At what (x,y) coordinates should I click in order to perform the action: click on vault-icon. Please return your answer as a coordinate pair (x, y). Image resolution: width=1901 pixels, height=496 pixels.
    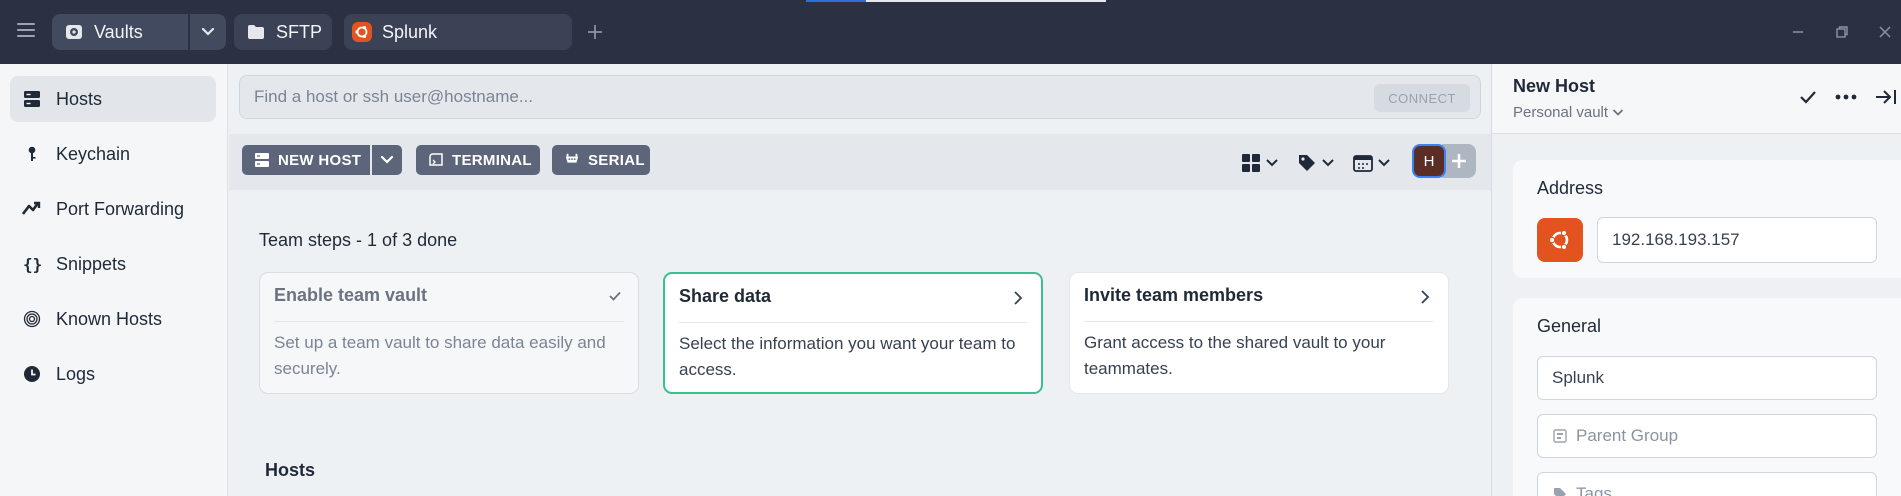
    Looking at the image, I should click on (74, 32).